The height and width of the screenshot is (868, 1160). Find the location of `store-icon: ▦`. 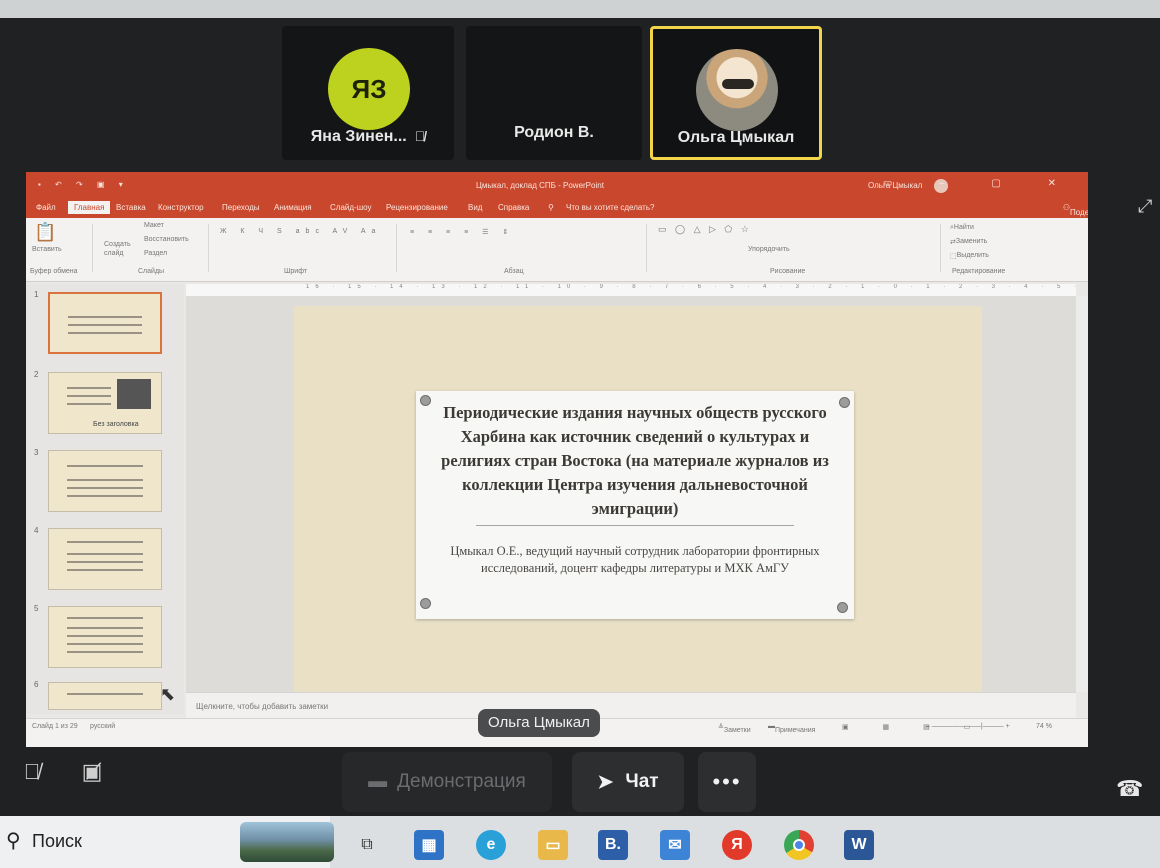

store-icon: ▦ is located at coordinates (429, 845).